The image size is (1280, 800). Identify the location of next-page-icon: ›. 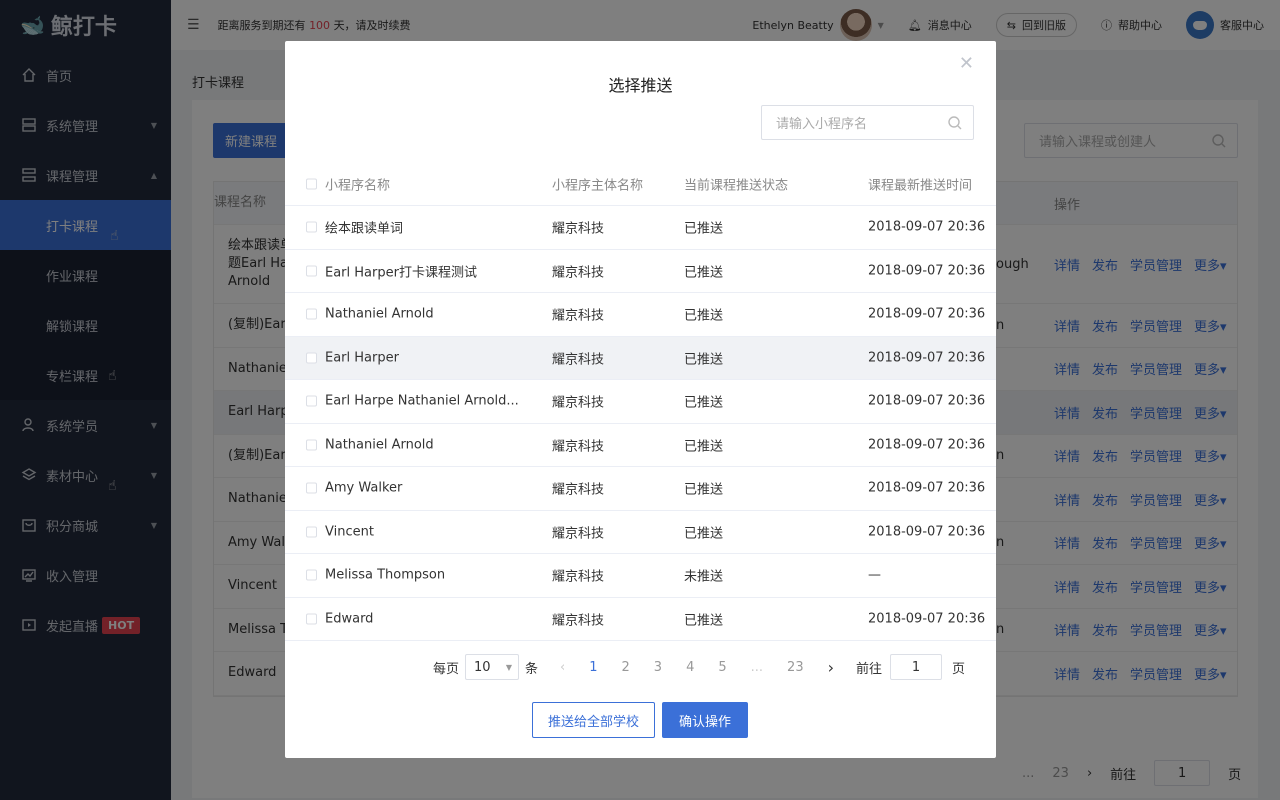
(831, 667).